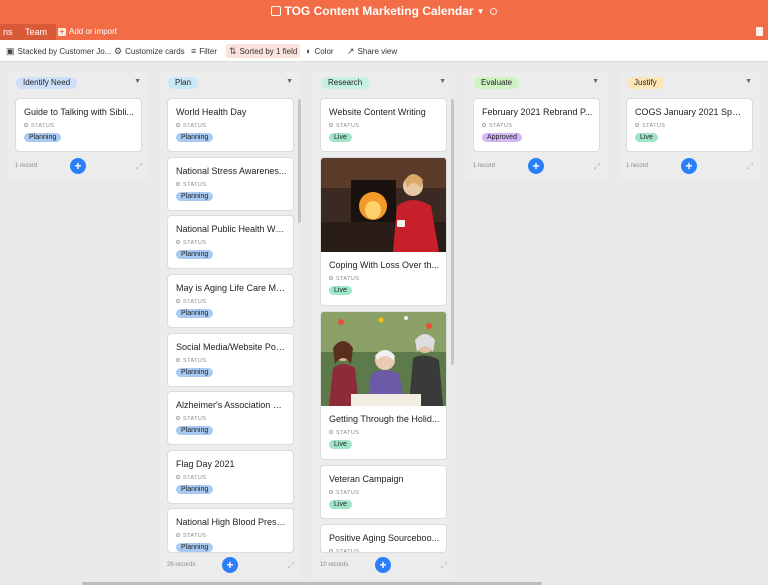 This screenshot has width=768, height=585. Describe the element at coordinates (379, 11) in the screenshot. I see `base-title-text: TOG Content Marketing Calendar` at that location.